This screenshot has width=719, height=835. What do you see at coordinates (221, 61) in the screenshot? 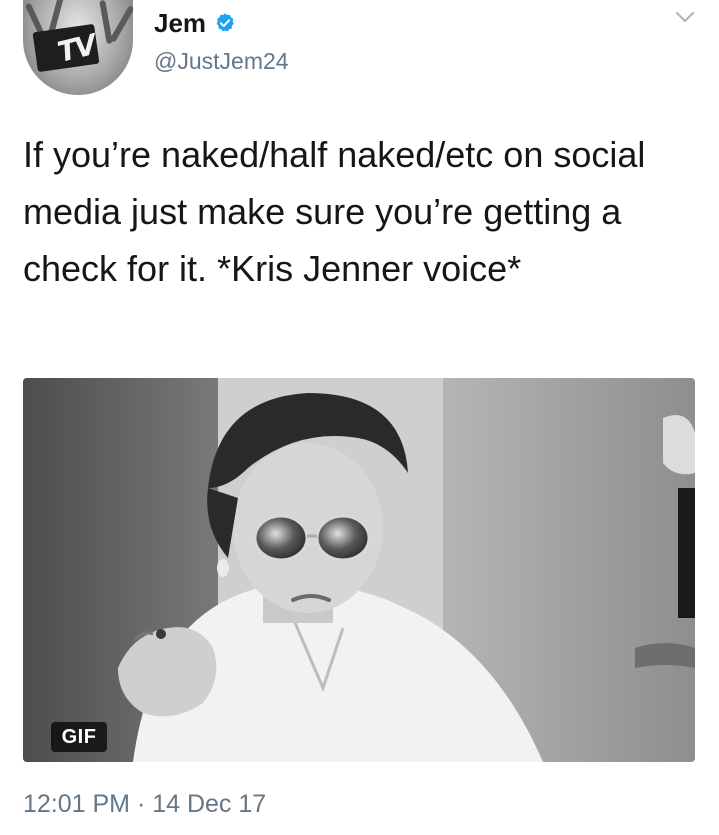
I see `author-handle: @JustJem24` at bounding box center [221, 61].